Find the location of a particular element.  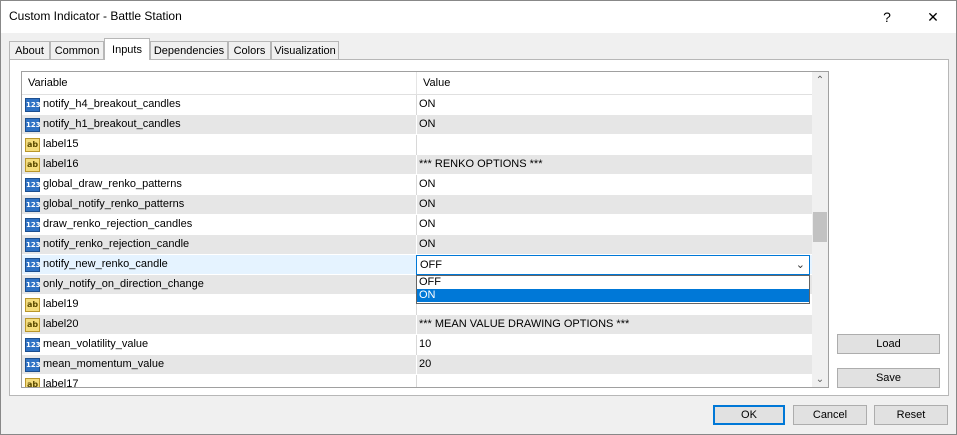

table-row: ab label15 is located at coordinates (417, 145).